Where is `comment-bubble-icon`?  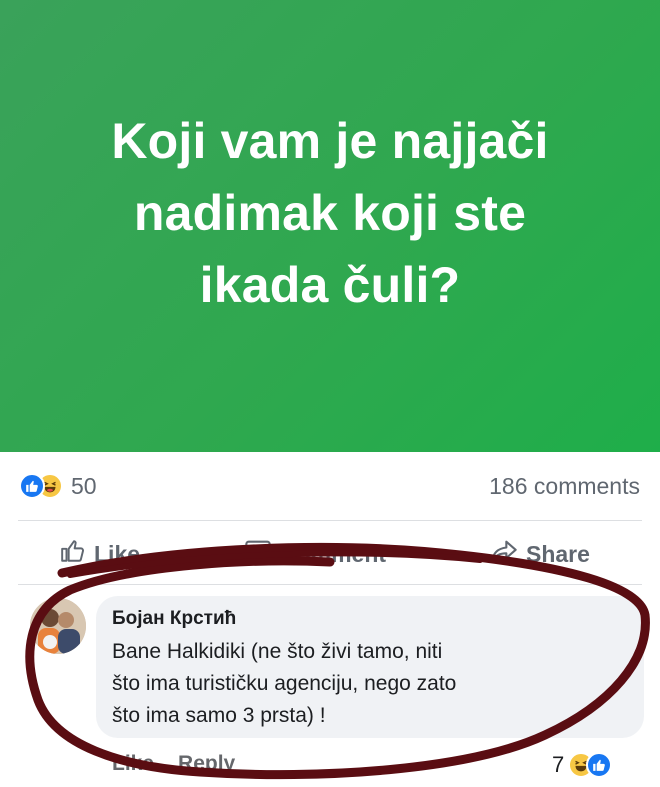
comment-bubble-icon is located at coordinates (258, 554).